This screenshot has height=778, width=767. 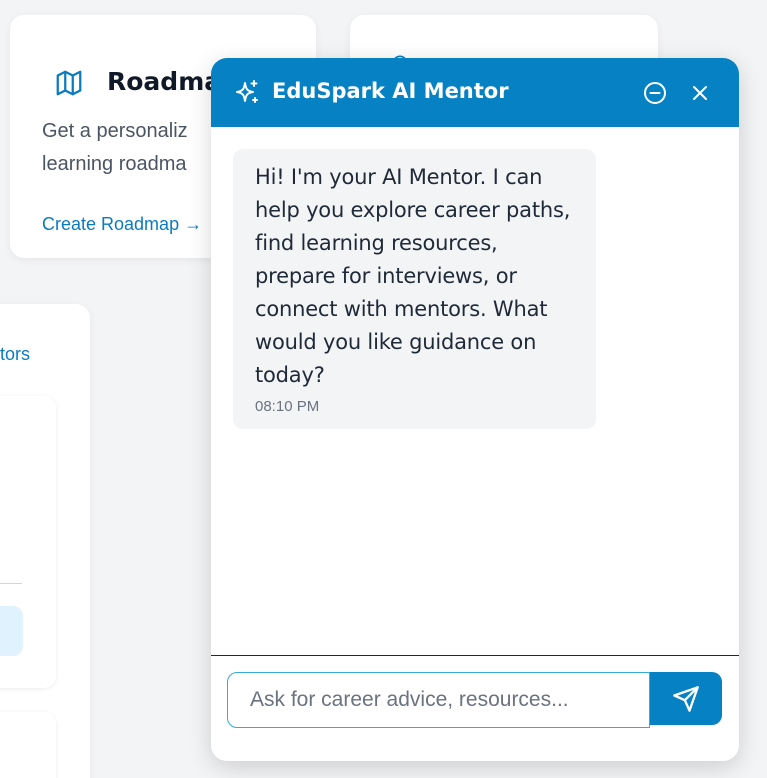 What do you see at coordinates (390, 91) in the screenshot?
I see `chat-title: EduSpark AI Mentor` at bounding box center [390, 91].